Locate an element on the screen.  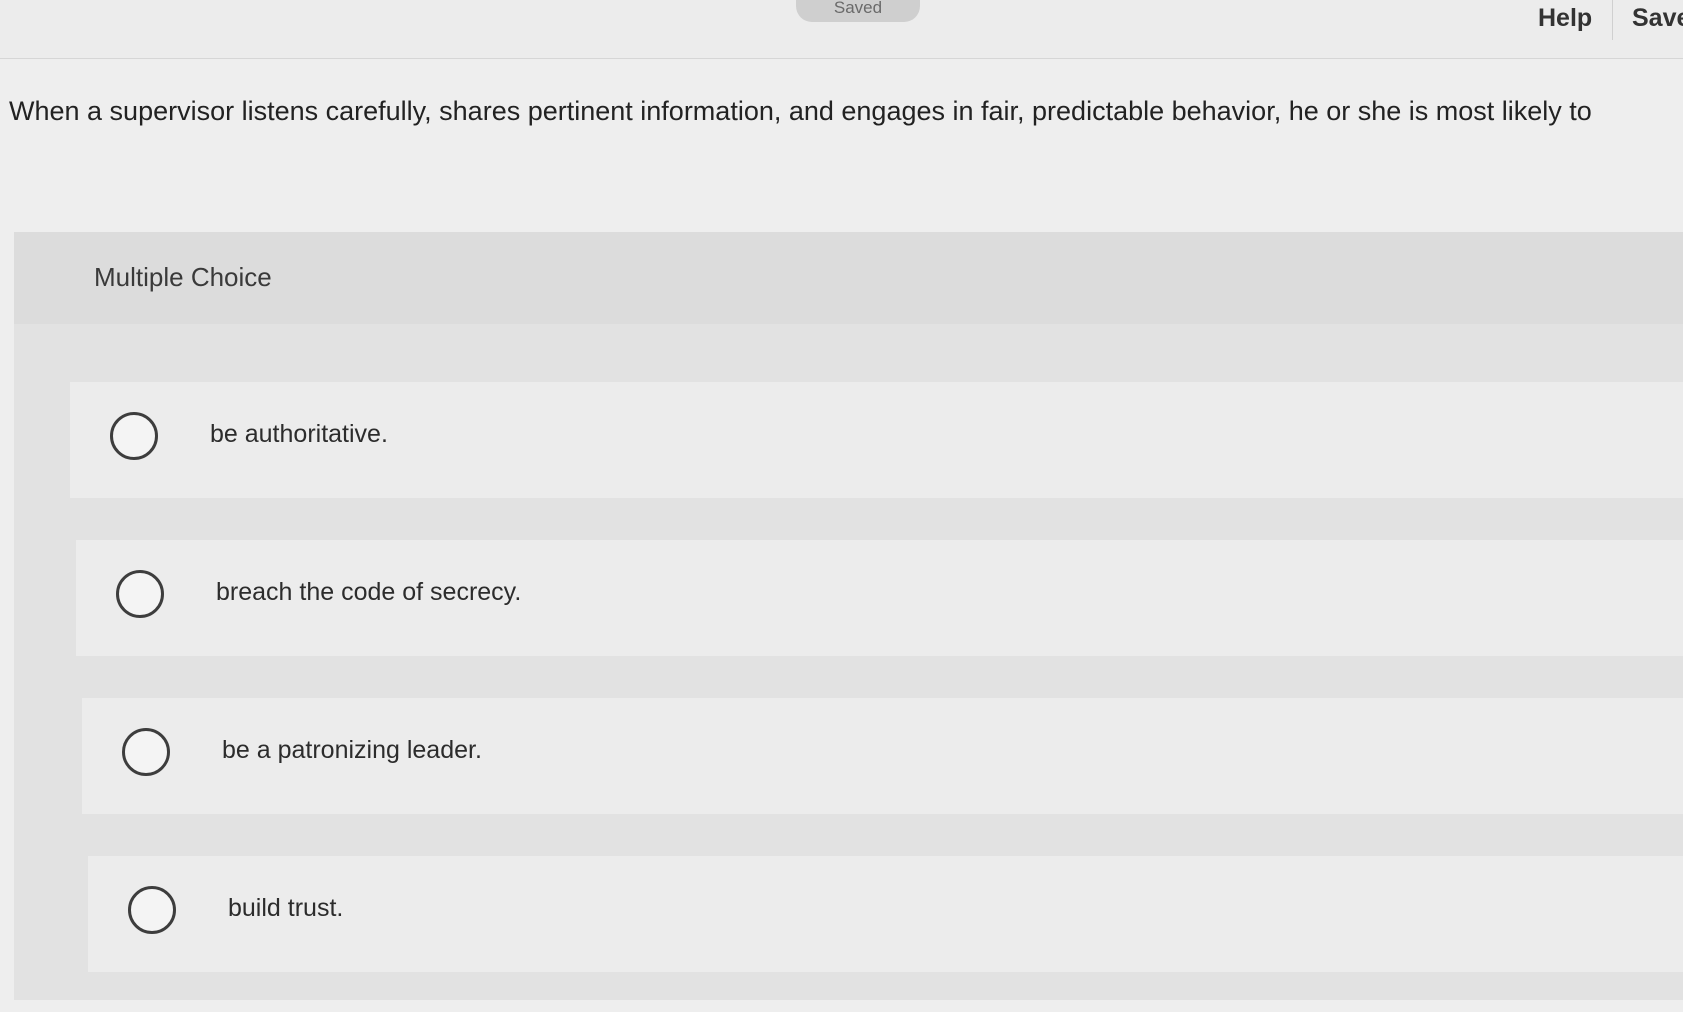
help-link: Help is located at coordinates (1565, 18).